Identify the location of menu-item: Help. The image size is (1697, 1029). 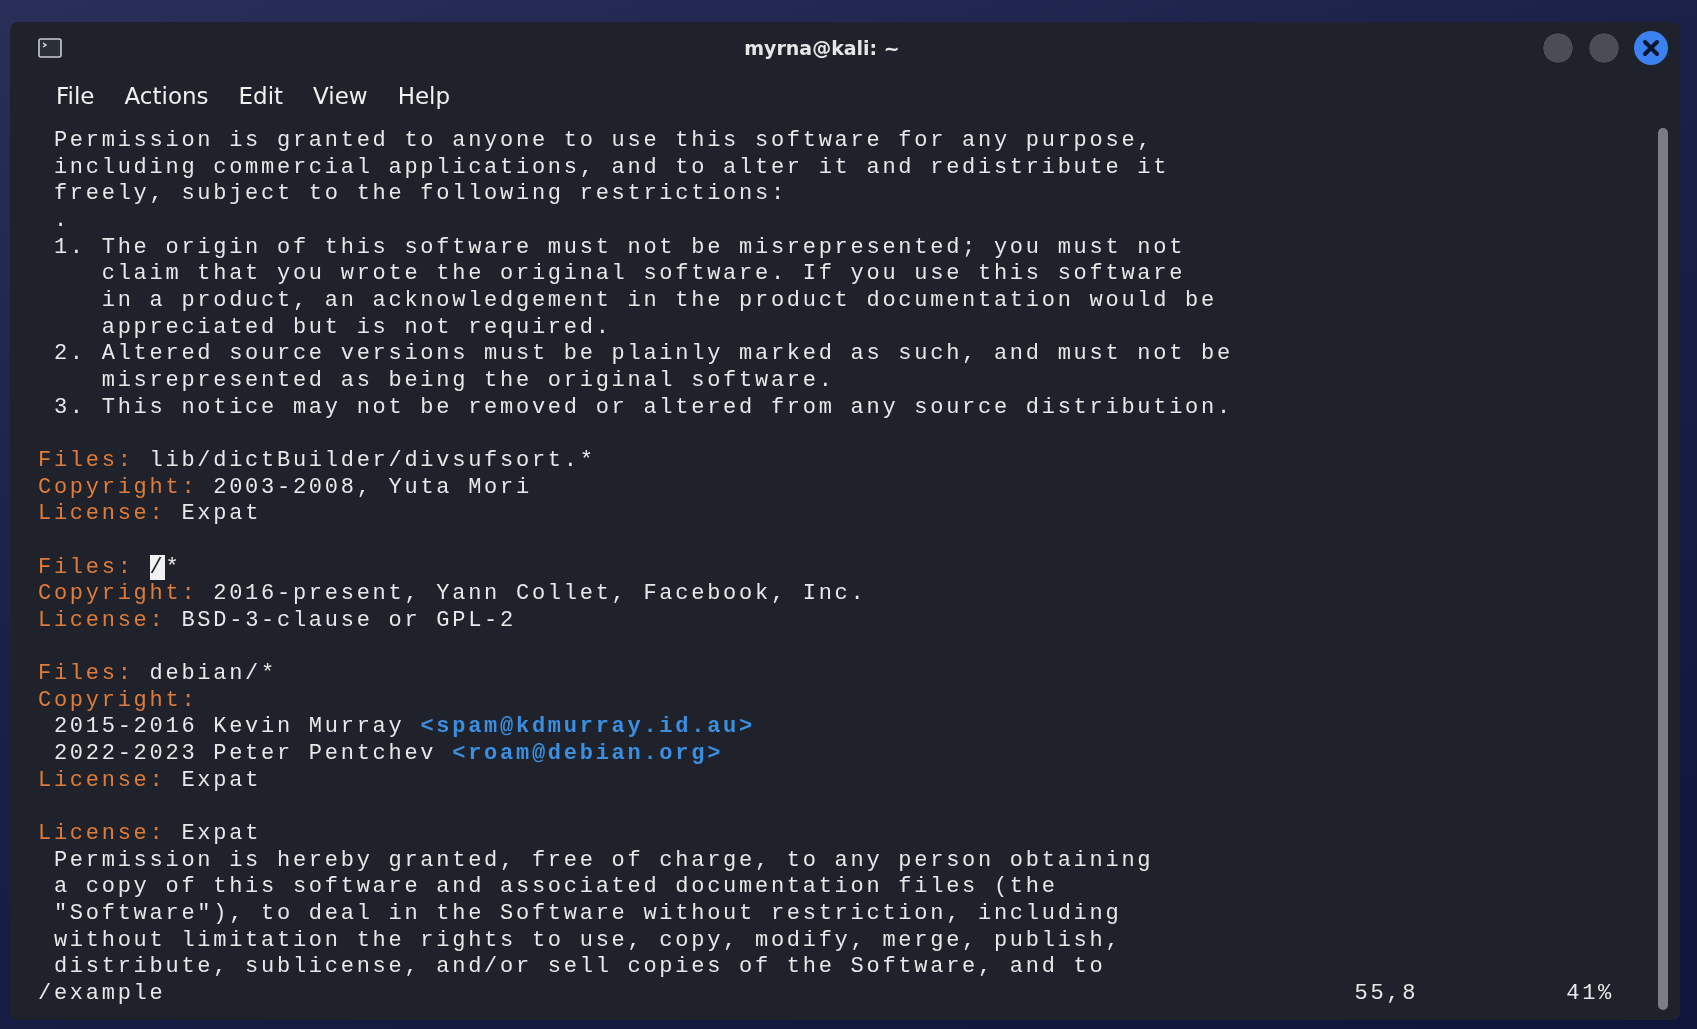
(424, 96).